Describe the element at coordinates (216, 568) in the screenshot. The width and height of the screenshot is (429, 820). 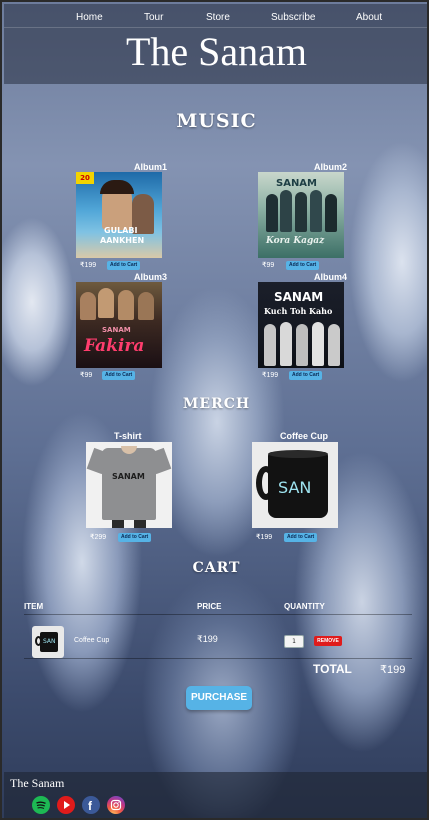
I see `cart-heading: CART` at that location.